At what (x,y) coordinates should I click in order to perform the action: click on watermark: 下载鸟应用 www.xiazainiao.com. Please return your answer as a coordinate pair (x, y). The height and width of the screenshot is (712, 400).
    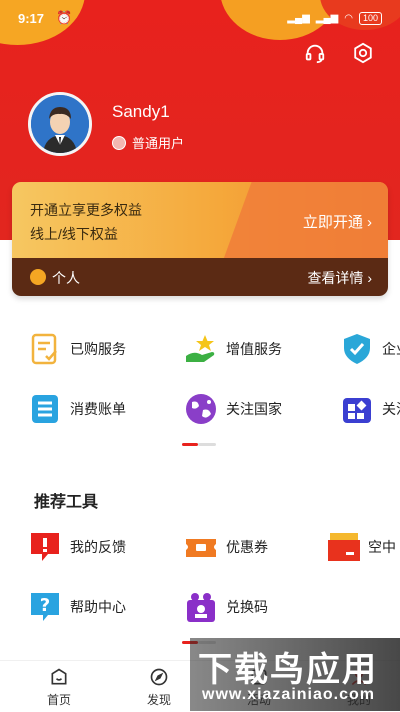
    Looking at the image, I should click on (295, 674).